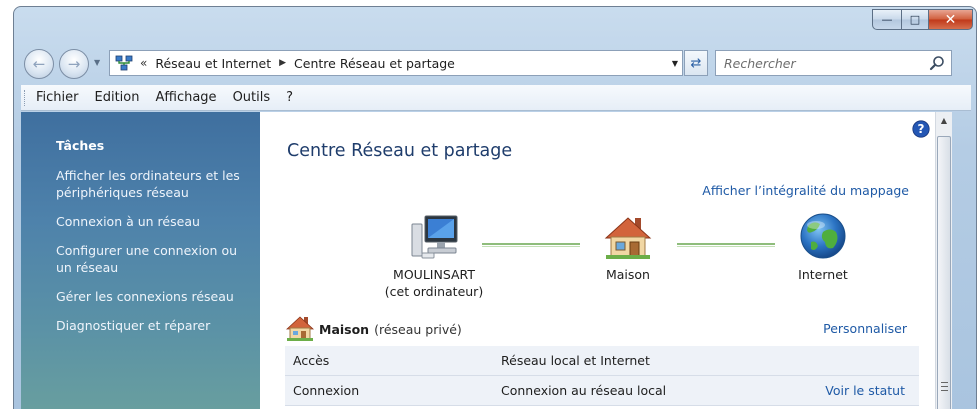 The height and width of the screenshot is (409, 977). Describe the element at coordinates (282, 63) in the screenshot. I see `chevron-right-icon: ▶` at that location.